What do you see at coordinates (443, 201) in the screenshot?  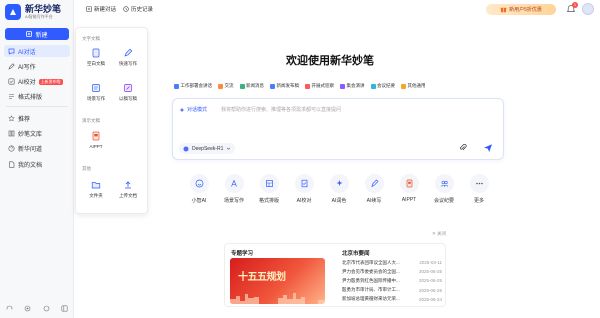 I see `shortcut-label: 会议纪要` at bounding box center [443, 201].